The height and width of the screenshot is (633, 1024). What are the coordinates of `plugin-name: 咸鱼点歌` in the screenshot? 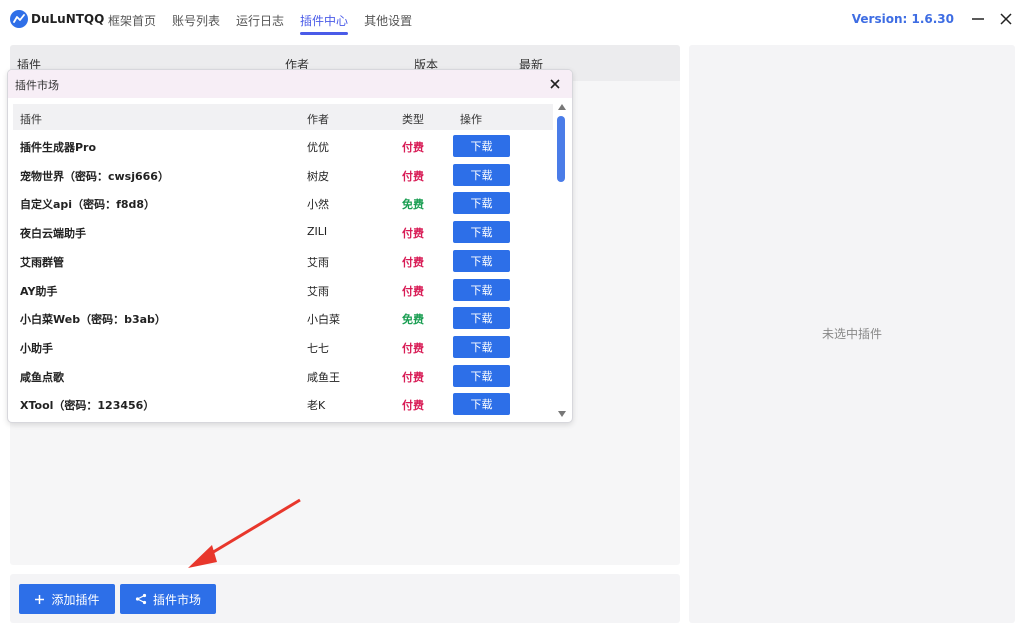 It's located at (42, 377).